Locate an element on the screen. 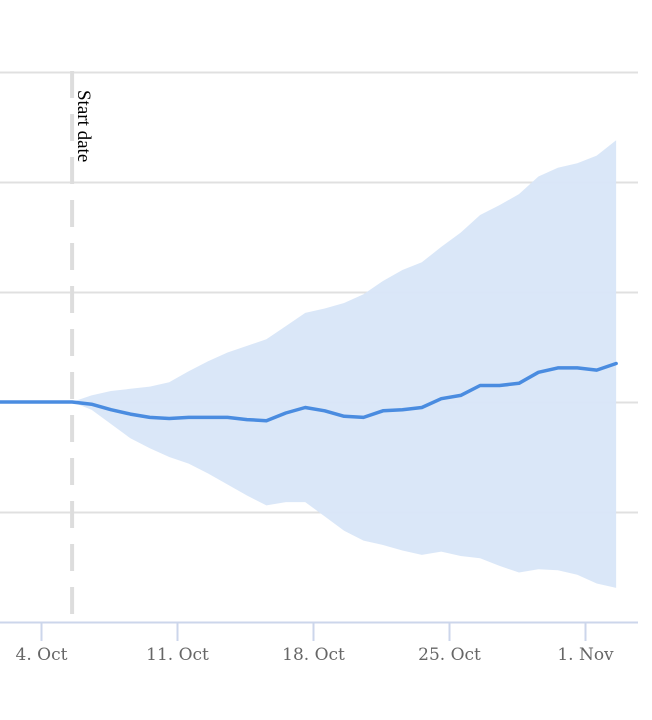 This screenshot has height=720, width=652. x-tick-label: 11. Oct is located at coordinates (177, 655).